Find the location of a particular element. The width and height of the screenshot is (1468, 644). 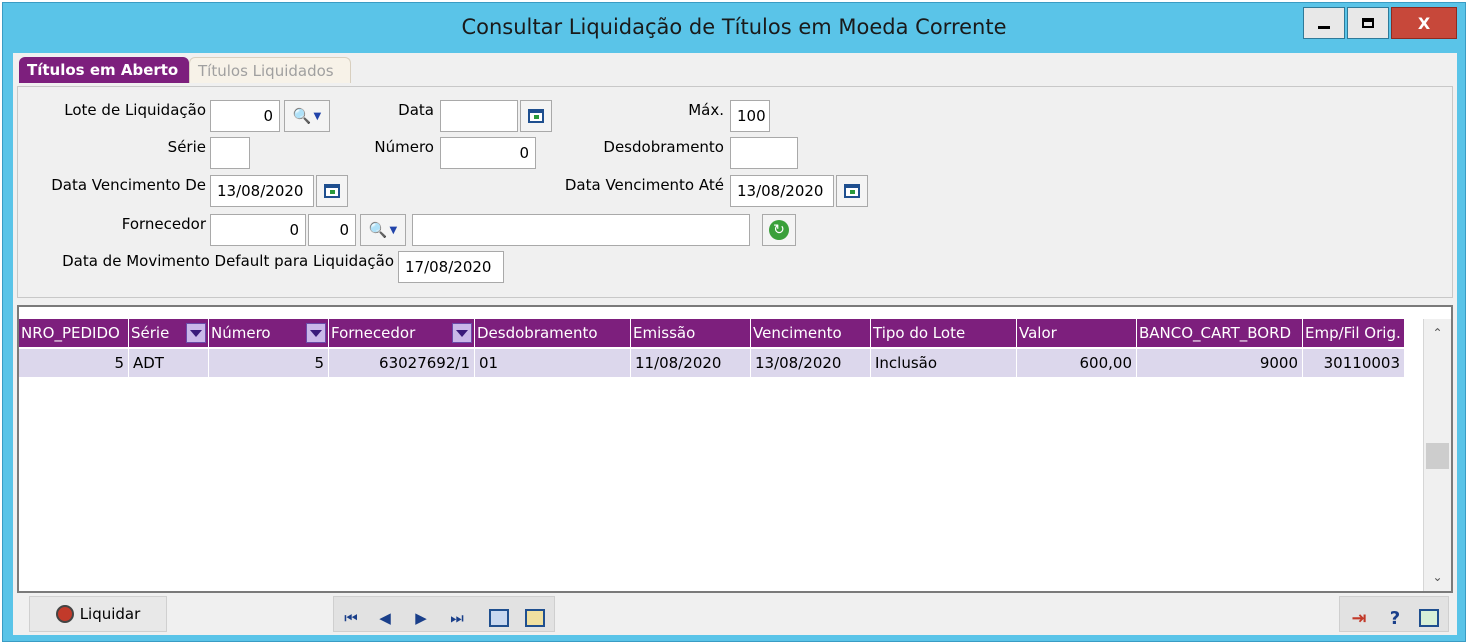

minimize-button is located at coordinates (1324, 23).